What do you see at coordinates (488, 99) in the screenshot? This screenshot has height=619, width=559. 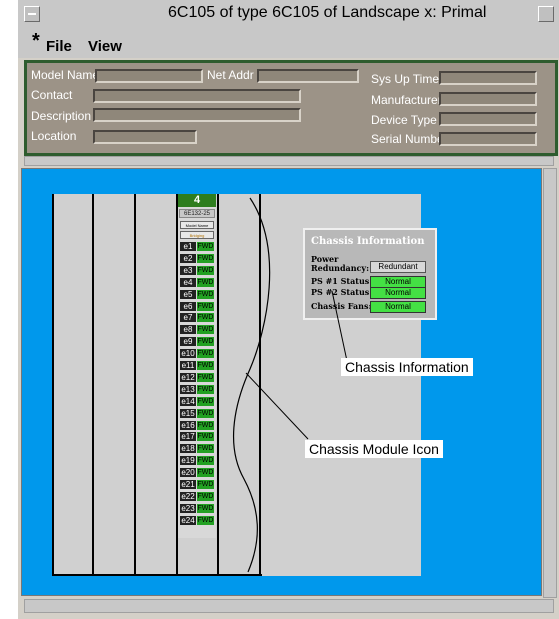 I see `manufacturer-field` at bounding box center [488, 99].